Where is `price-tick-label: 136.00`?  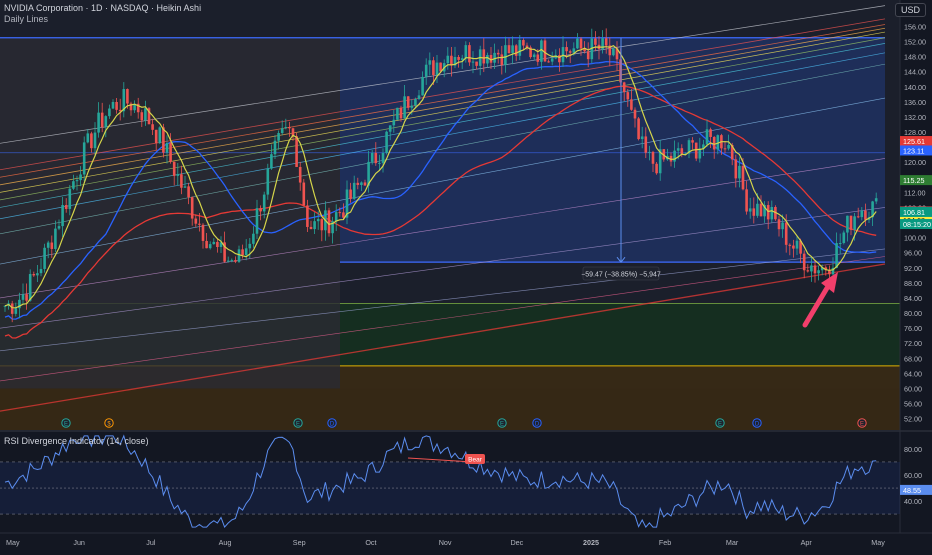
price-tick-label: 136.00 is located at coordinates (915, 102).